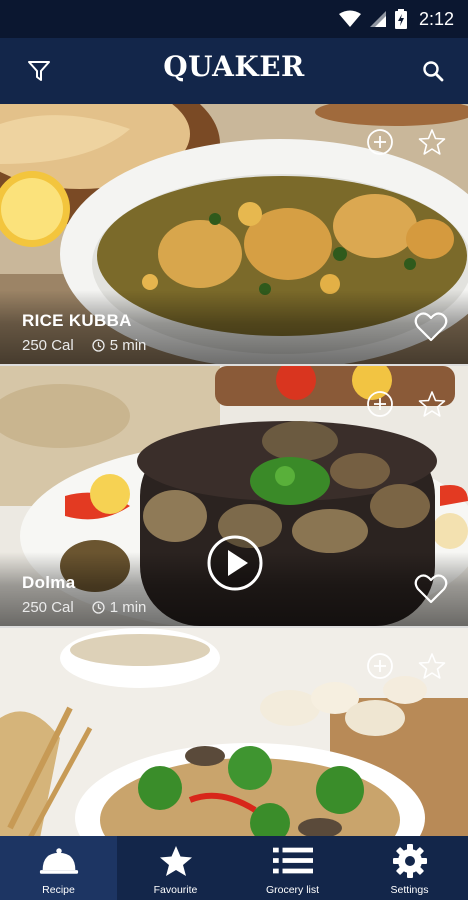  I want to click on nav-item-favourite: Favourite, so click(175, 868).